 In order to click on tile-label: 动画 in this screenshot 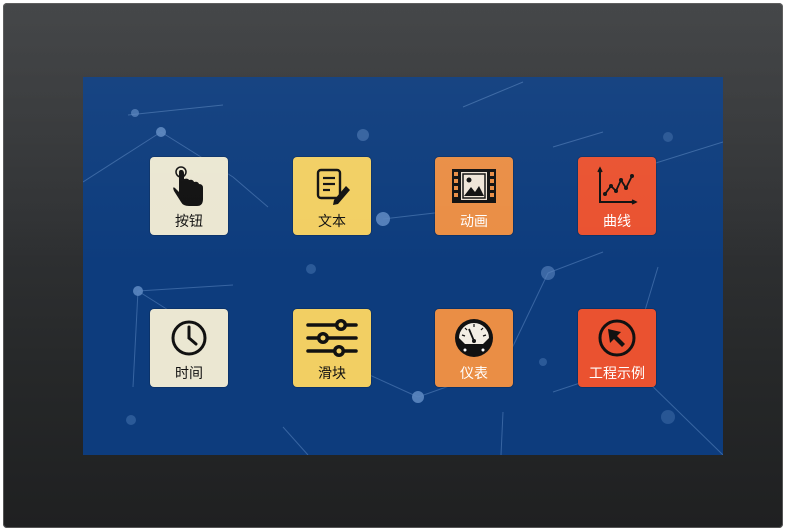, I will do `click(474, 222)`.